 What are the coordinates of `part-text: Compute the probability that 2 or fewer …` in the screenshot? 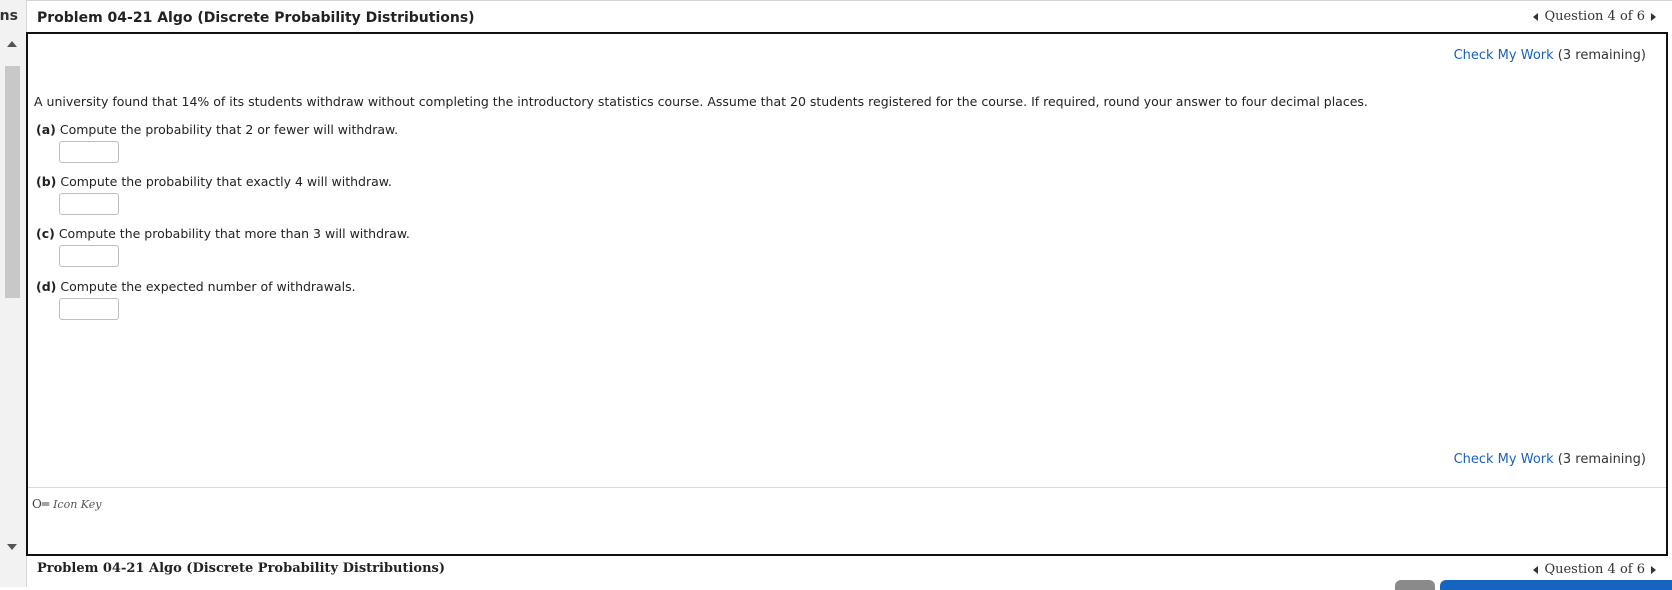 It's located at (229, 129).